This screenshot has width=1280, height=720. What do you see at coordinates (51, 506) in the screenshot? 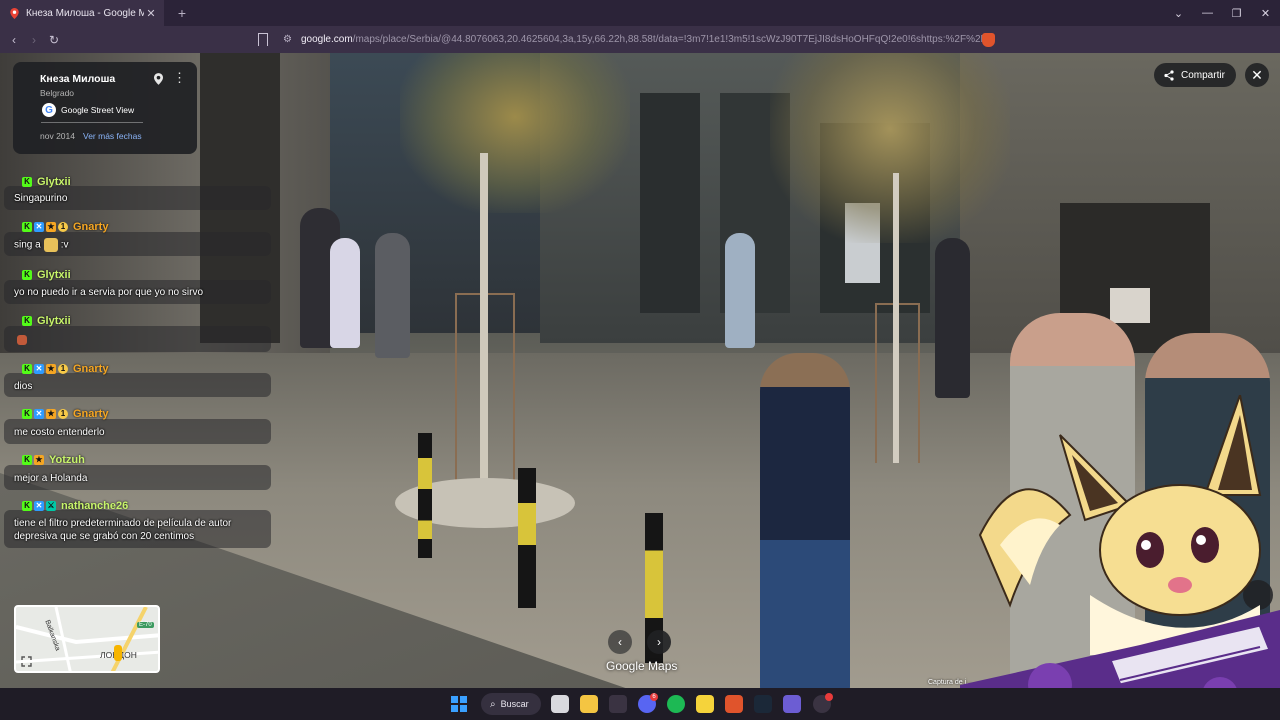
I see `mod-badge-icon: ⚔` at bounding box center [51, 506].